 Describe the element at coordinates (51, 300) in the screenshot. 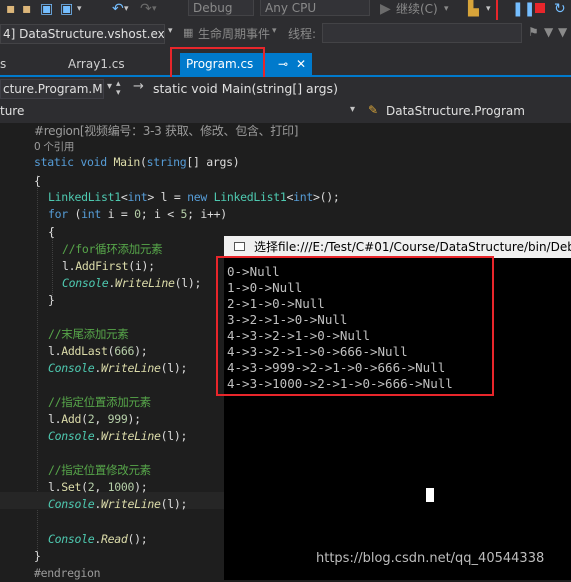

I see `code-line-for-close: }` at that location.